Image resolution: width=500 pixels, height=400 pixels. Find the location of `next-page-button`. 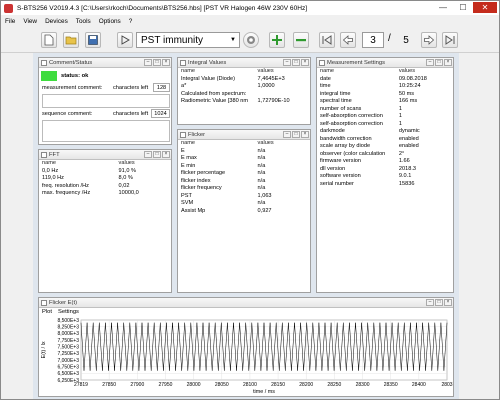

next-page-button is located at coordinates (429, 40).